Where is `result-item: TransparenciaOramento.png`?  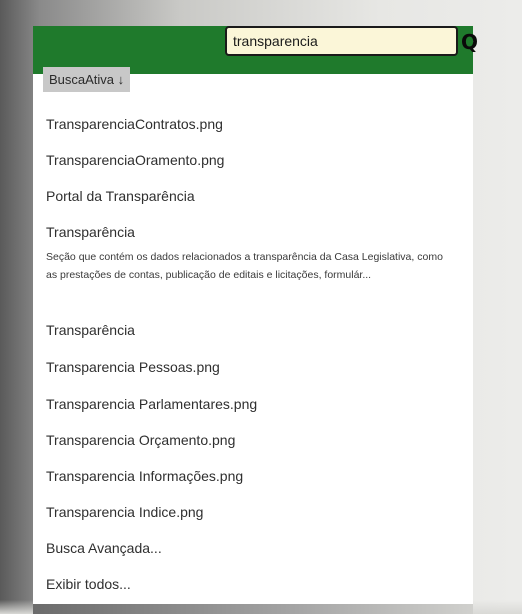 result-item: TransparenciaOramento.png is located at coordinates (135, 160).